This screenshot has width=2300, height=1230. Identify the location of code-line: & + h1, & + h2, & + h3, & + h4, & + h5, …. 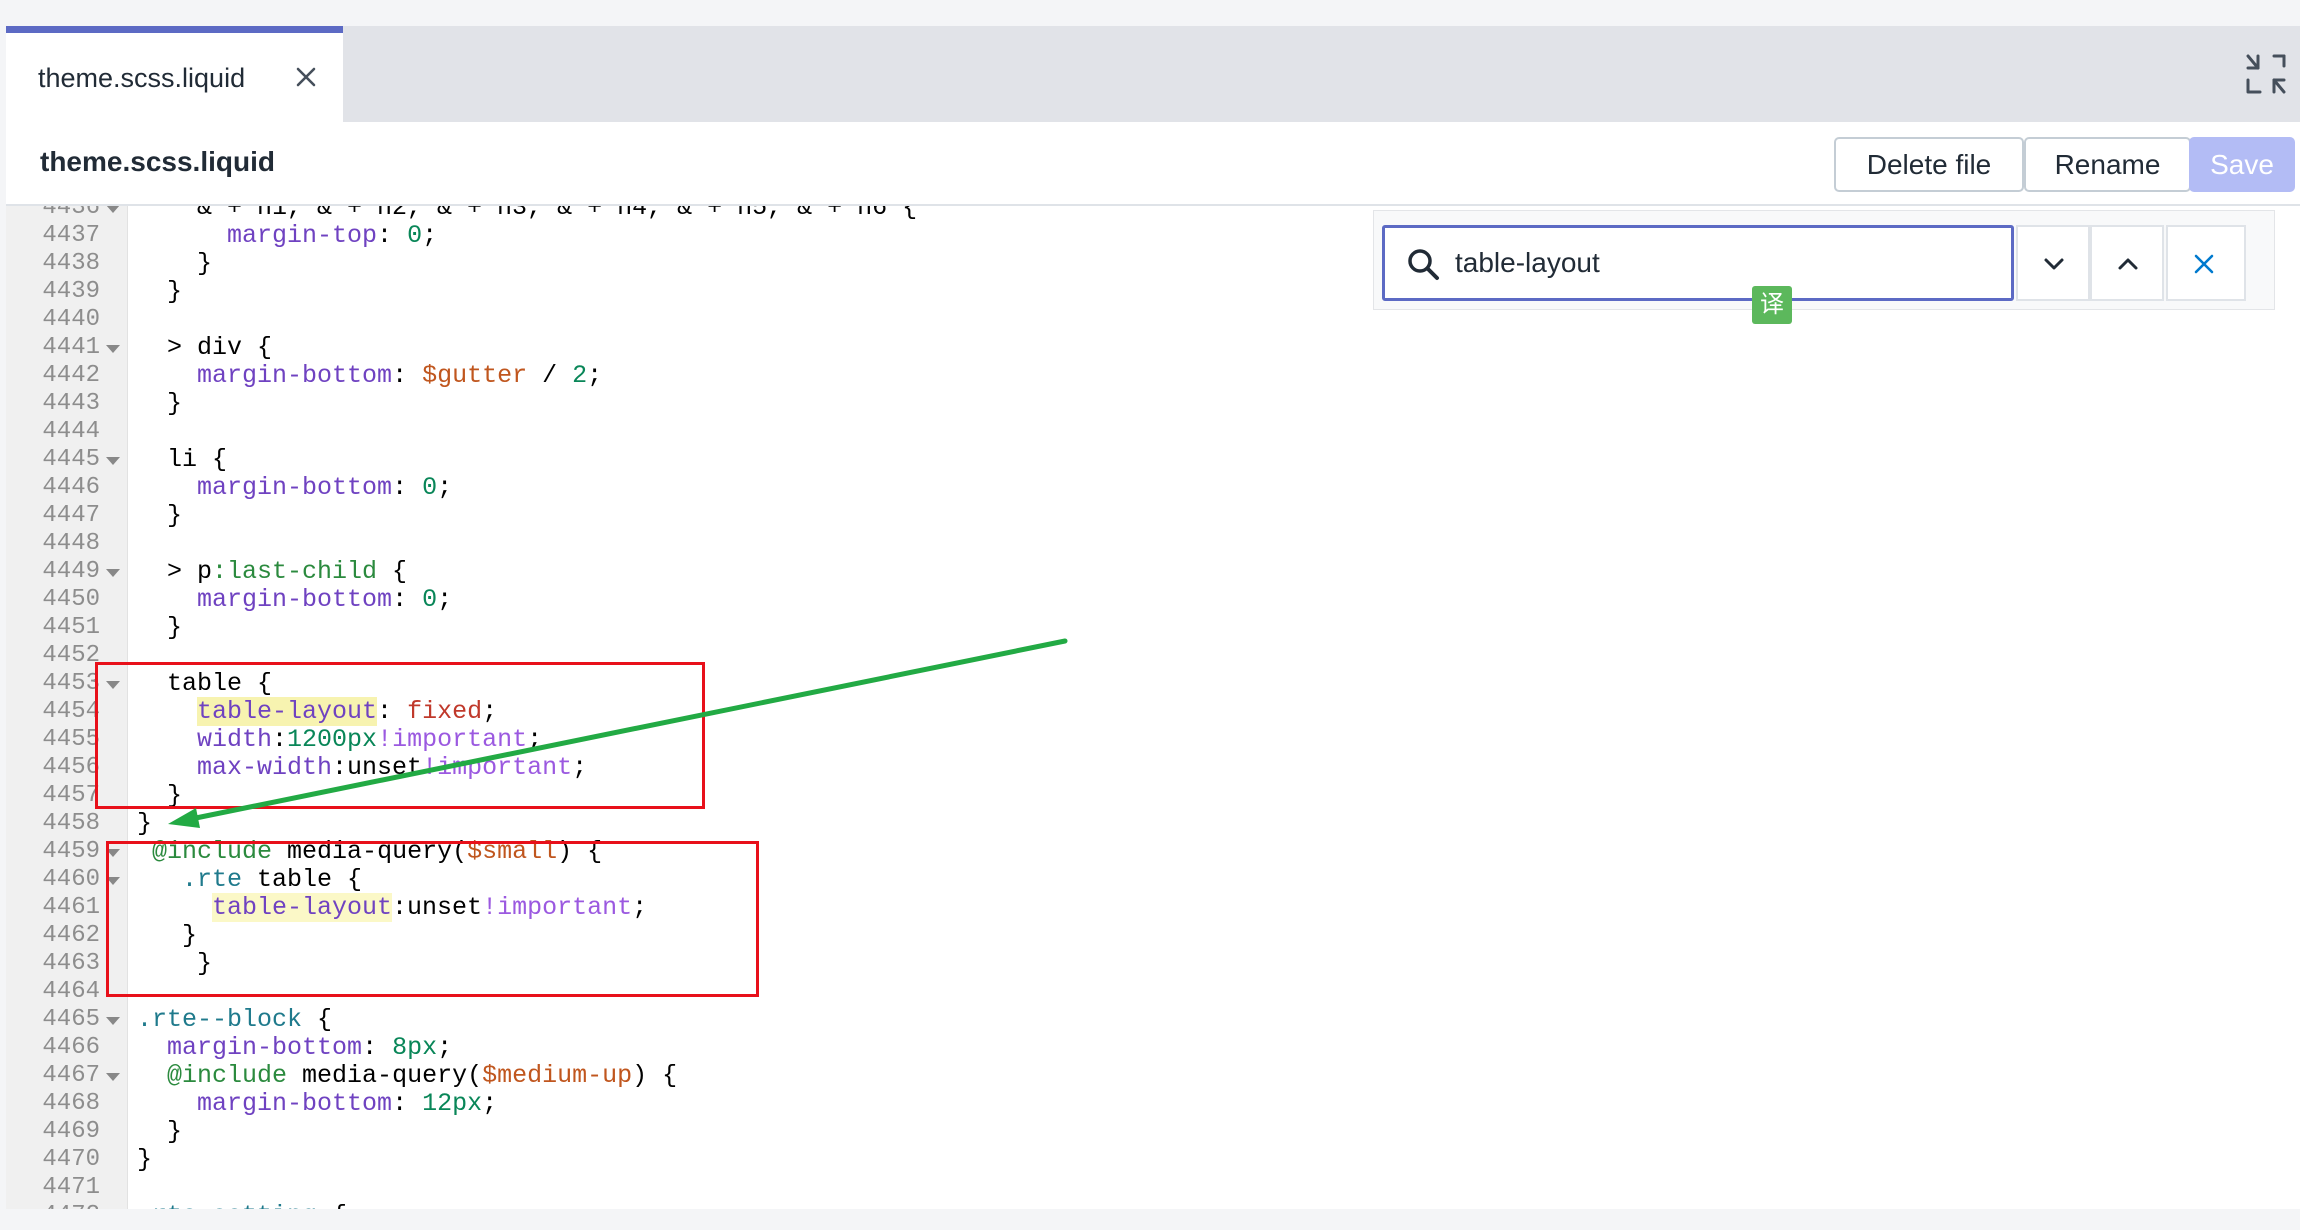
(527, 214).